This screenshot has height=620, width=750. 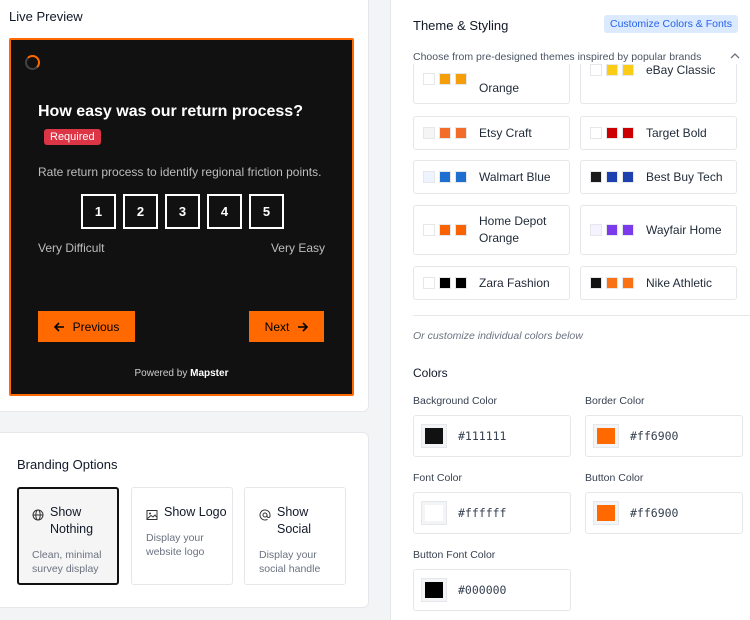 What do you see at coordinates (658, 230) in the screenshot?
I see `theme-tile-wayfair-home: Wayfair Home` at bounding box center [658, 230].